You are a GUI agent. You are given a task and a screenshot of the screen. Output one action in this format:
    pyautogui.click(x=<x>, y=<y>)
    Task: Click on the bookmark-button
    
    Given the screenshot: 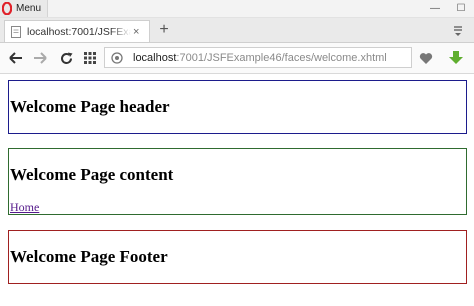 What is the action you would take?
    pyautogui.click(x=426, y=58)
    